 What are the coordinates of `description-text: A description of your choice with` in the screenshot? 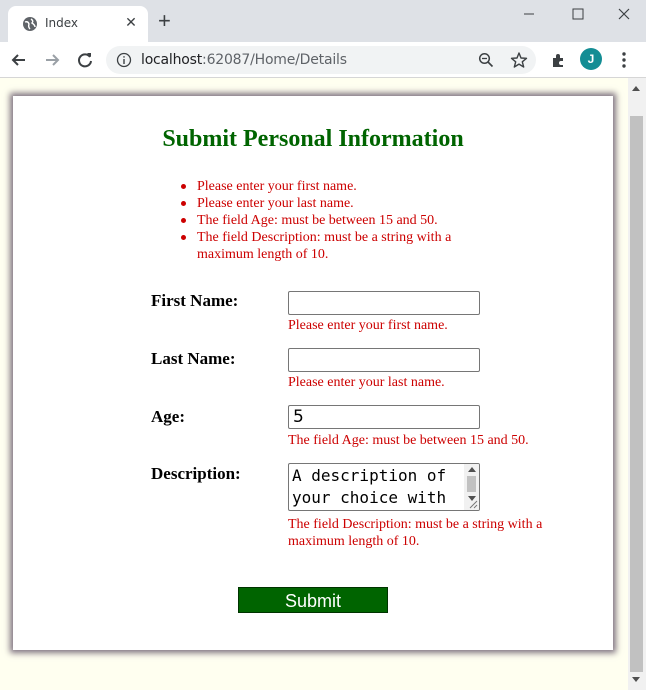 It's located at (374, 486).